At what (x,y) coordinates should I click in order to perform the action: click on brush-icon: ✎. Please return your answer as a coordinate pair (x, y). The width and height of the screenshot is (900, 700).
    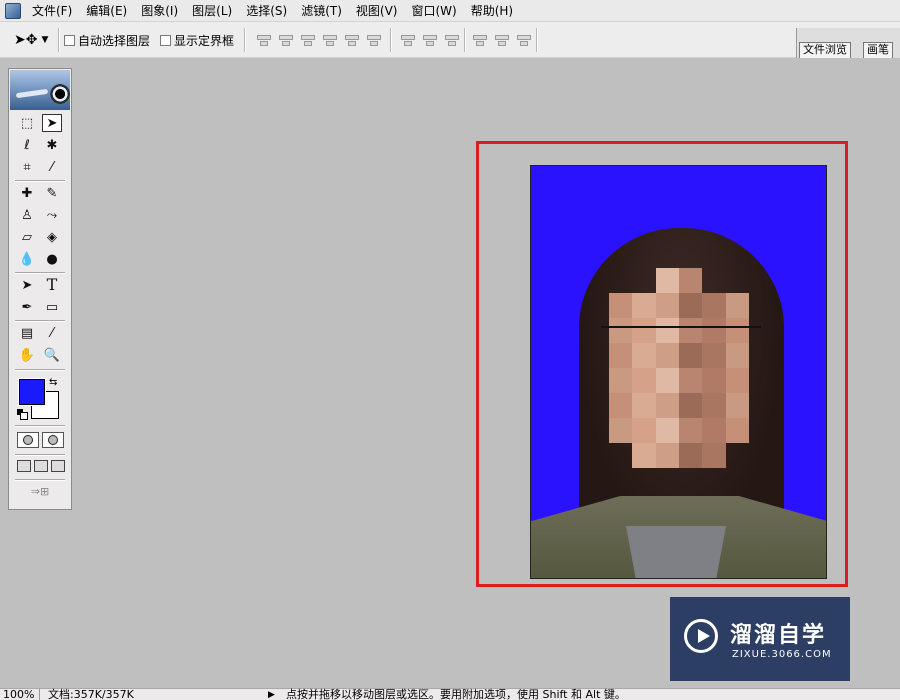
    Looking at the image, I should click on (52, 193).